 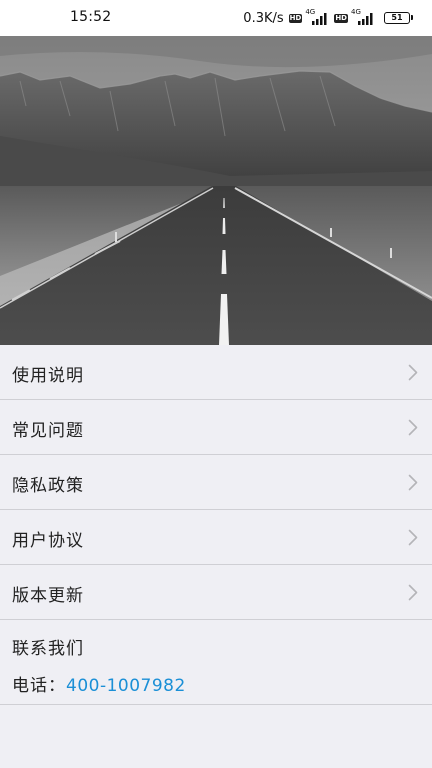 I want to click on hd-icon: HD, so click(x=295, y=18).